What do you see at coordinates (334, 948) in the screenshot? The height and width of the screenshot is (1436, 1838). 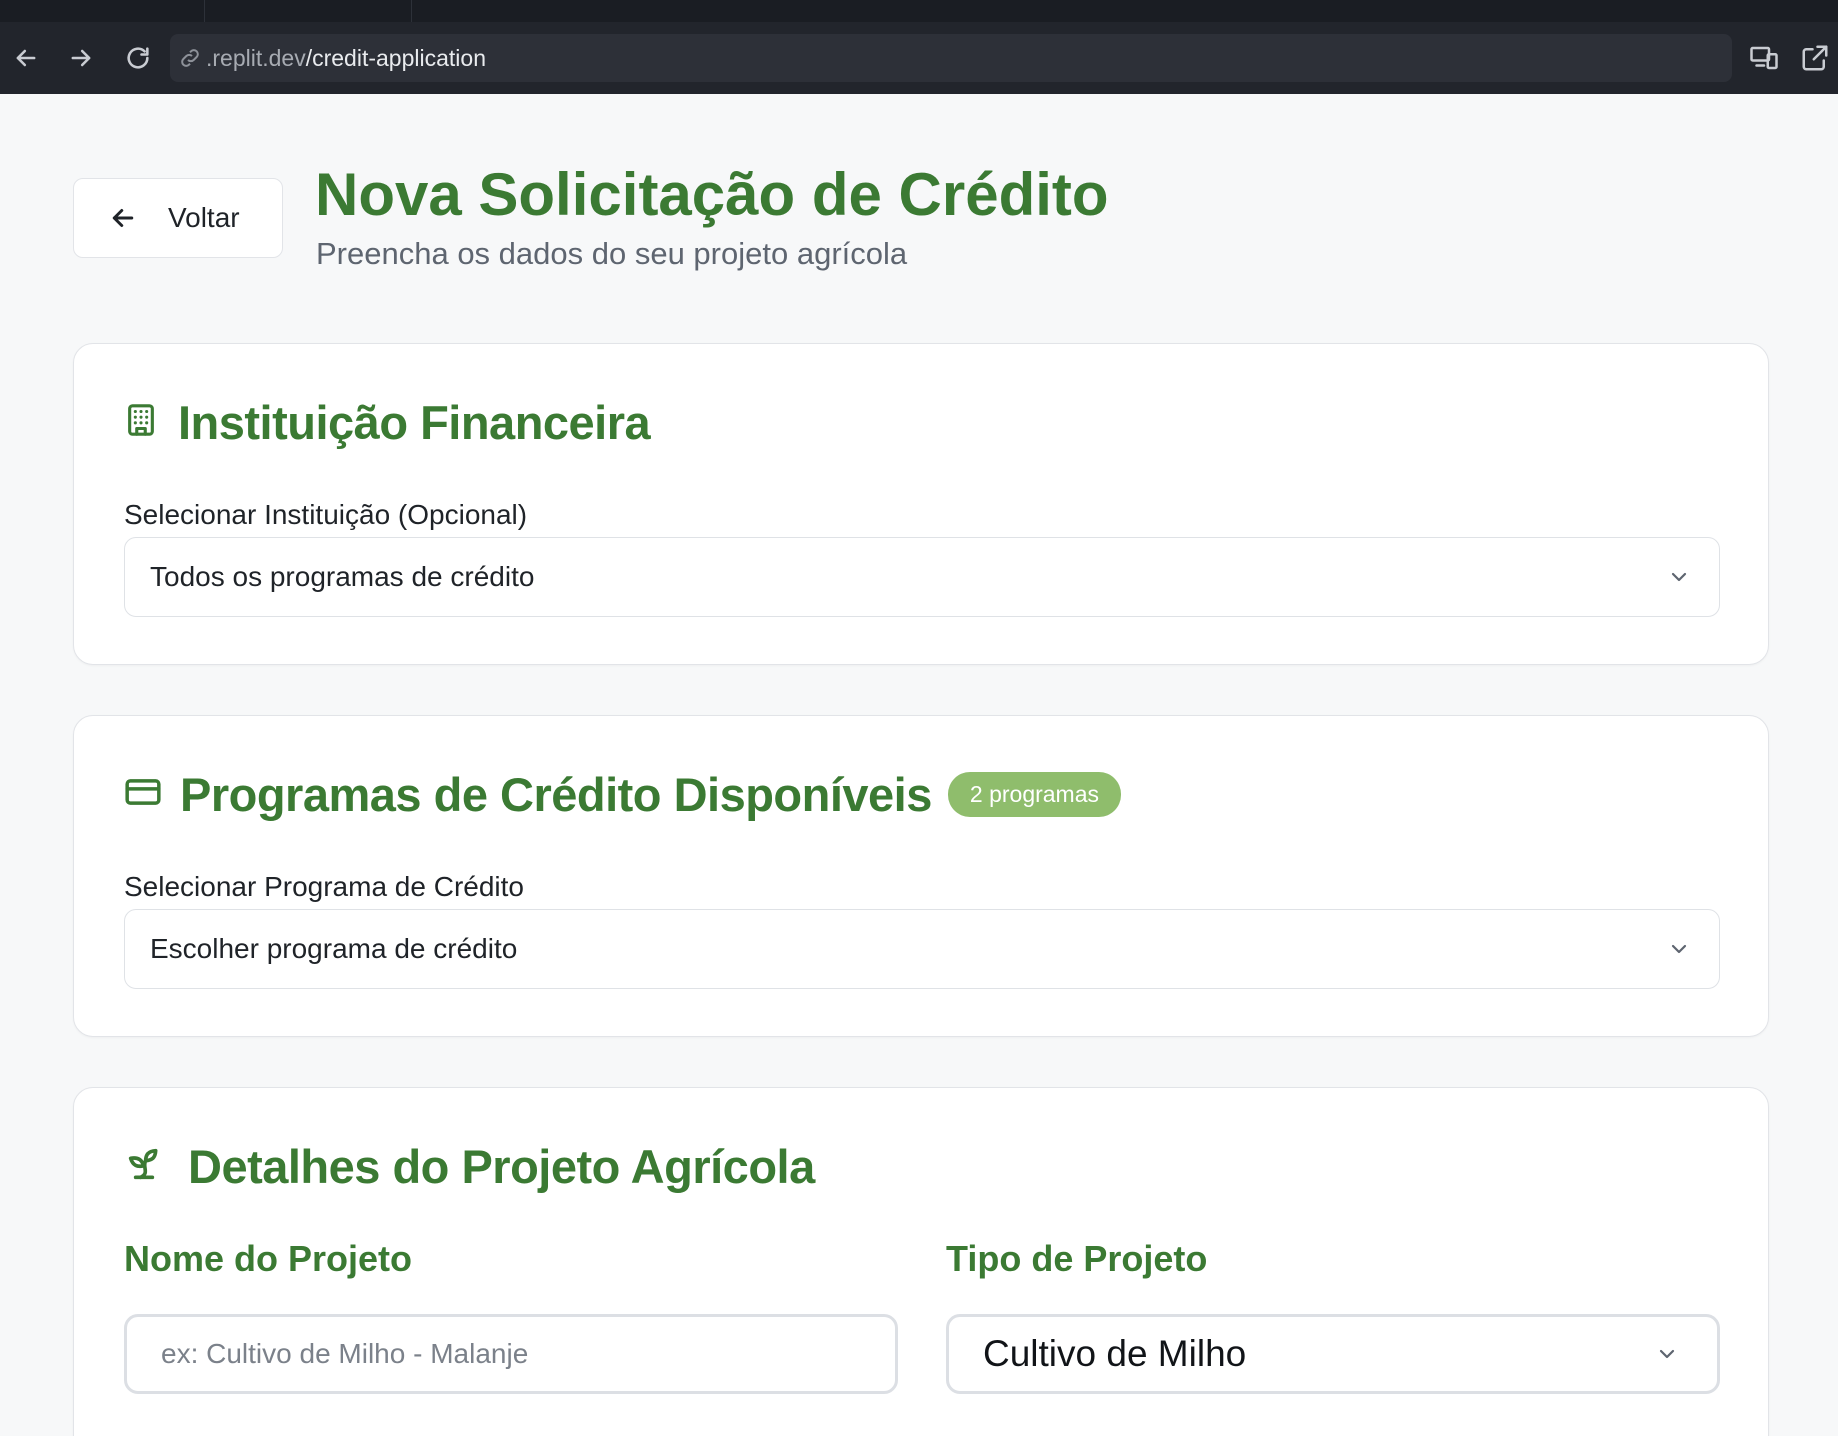 I see `credit-program-select-value: Escolher programa de crédito` at bounding box center [334, 948].